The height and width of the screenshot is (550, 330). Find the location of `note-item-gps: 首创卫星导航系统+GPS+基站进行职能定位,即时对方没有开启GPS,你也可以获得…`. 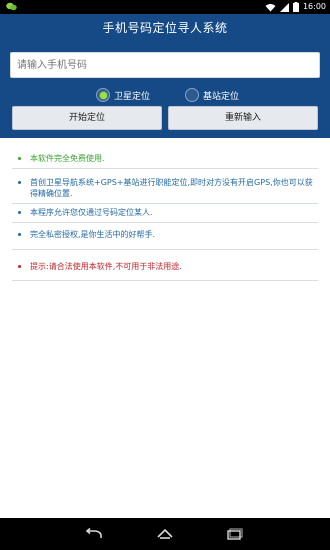

note-item-gps: 首创卫星导航系统+GPS+基站进行职能定位,即时对方没有开启GPS,你也可以获得… is located at coordinates (168, 188).